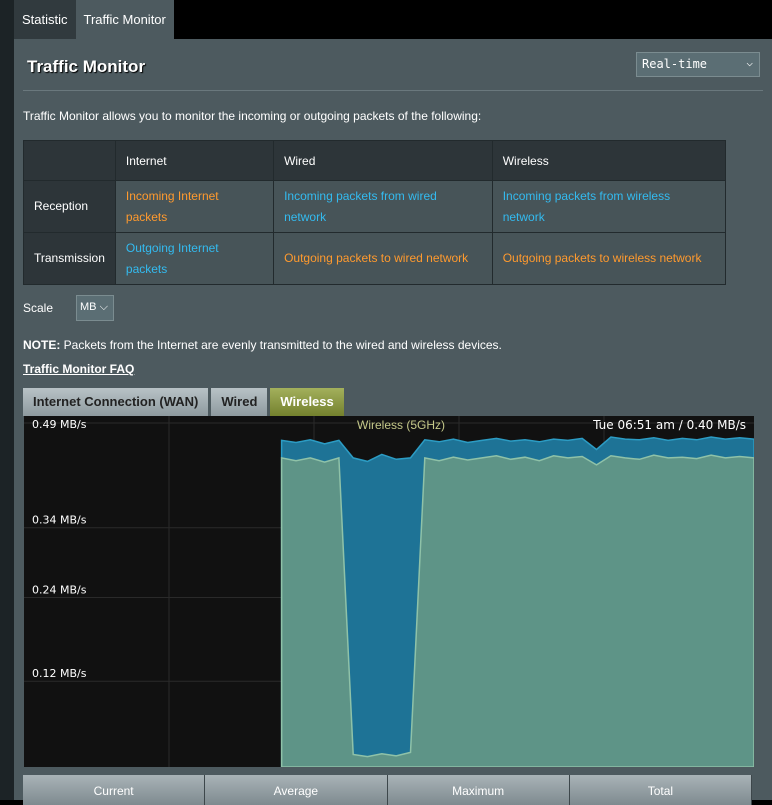  What do you see at coordinates (307, 402) in the screenshot?
I see `tab-wireless: Wireless` at bounding box center [307, 402].